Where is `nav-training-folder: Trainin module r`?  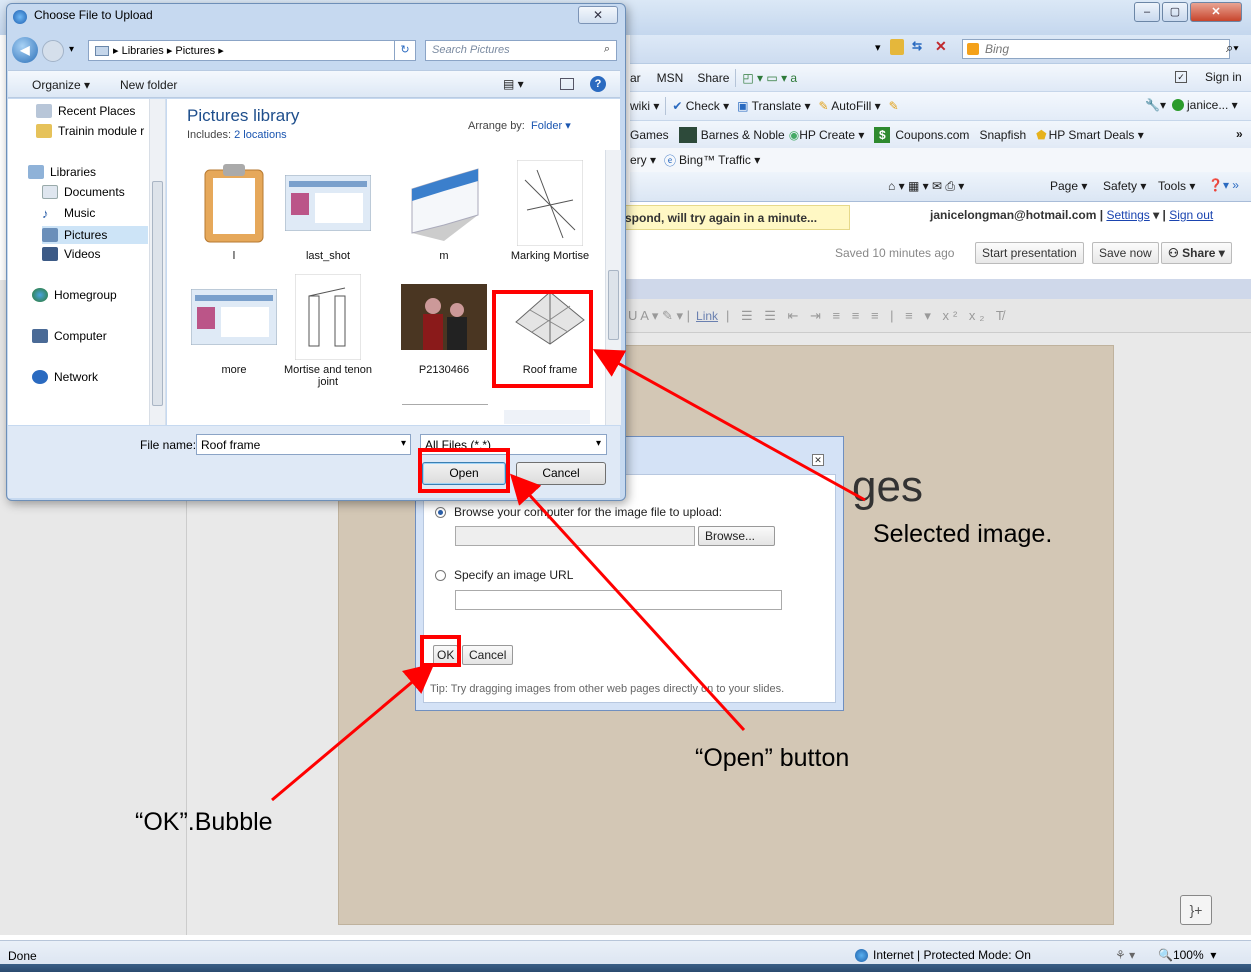
nav-training-folder: Trainin module r is located at coordinates (90, 131).